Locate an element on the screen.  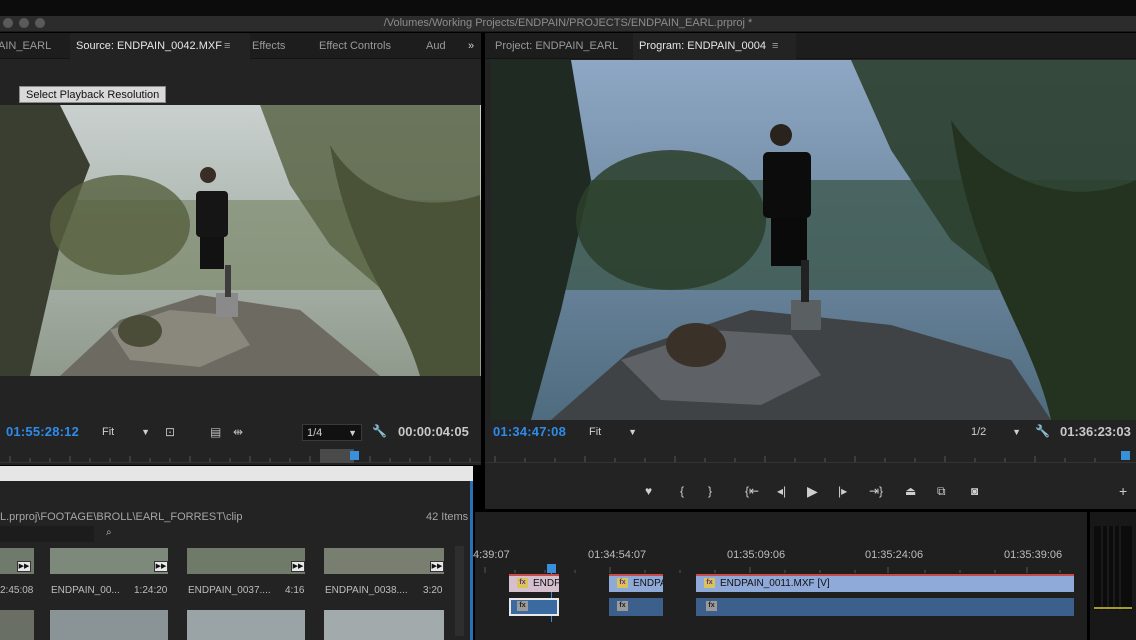
bin-item-count: 42 Items is located at coordinates (447, 517).